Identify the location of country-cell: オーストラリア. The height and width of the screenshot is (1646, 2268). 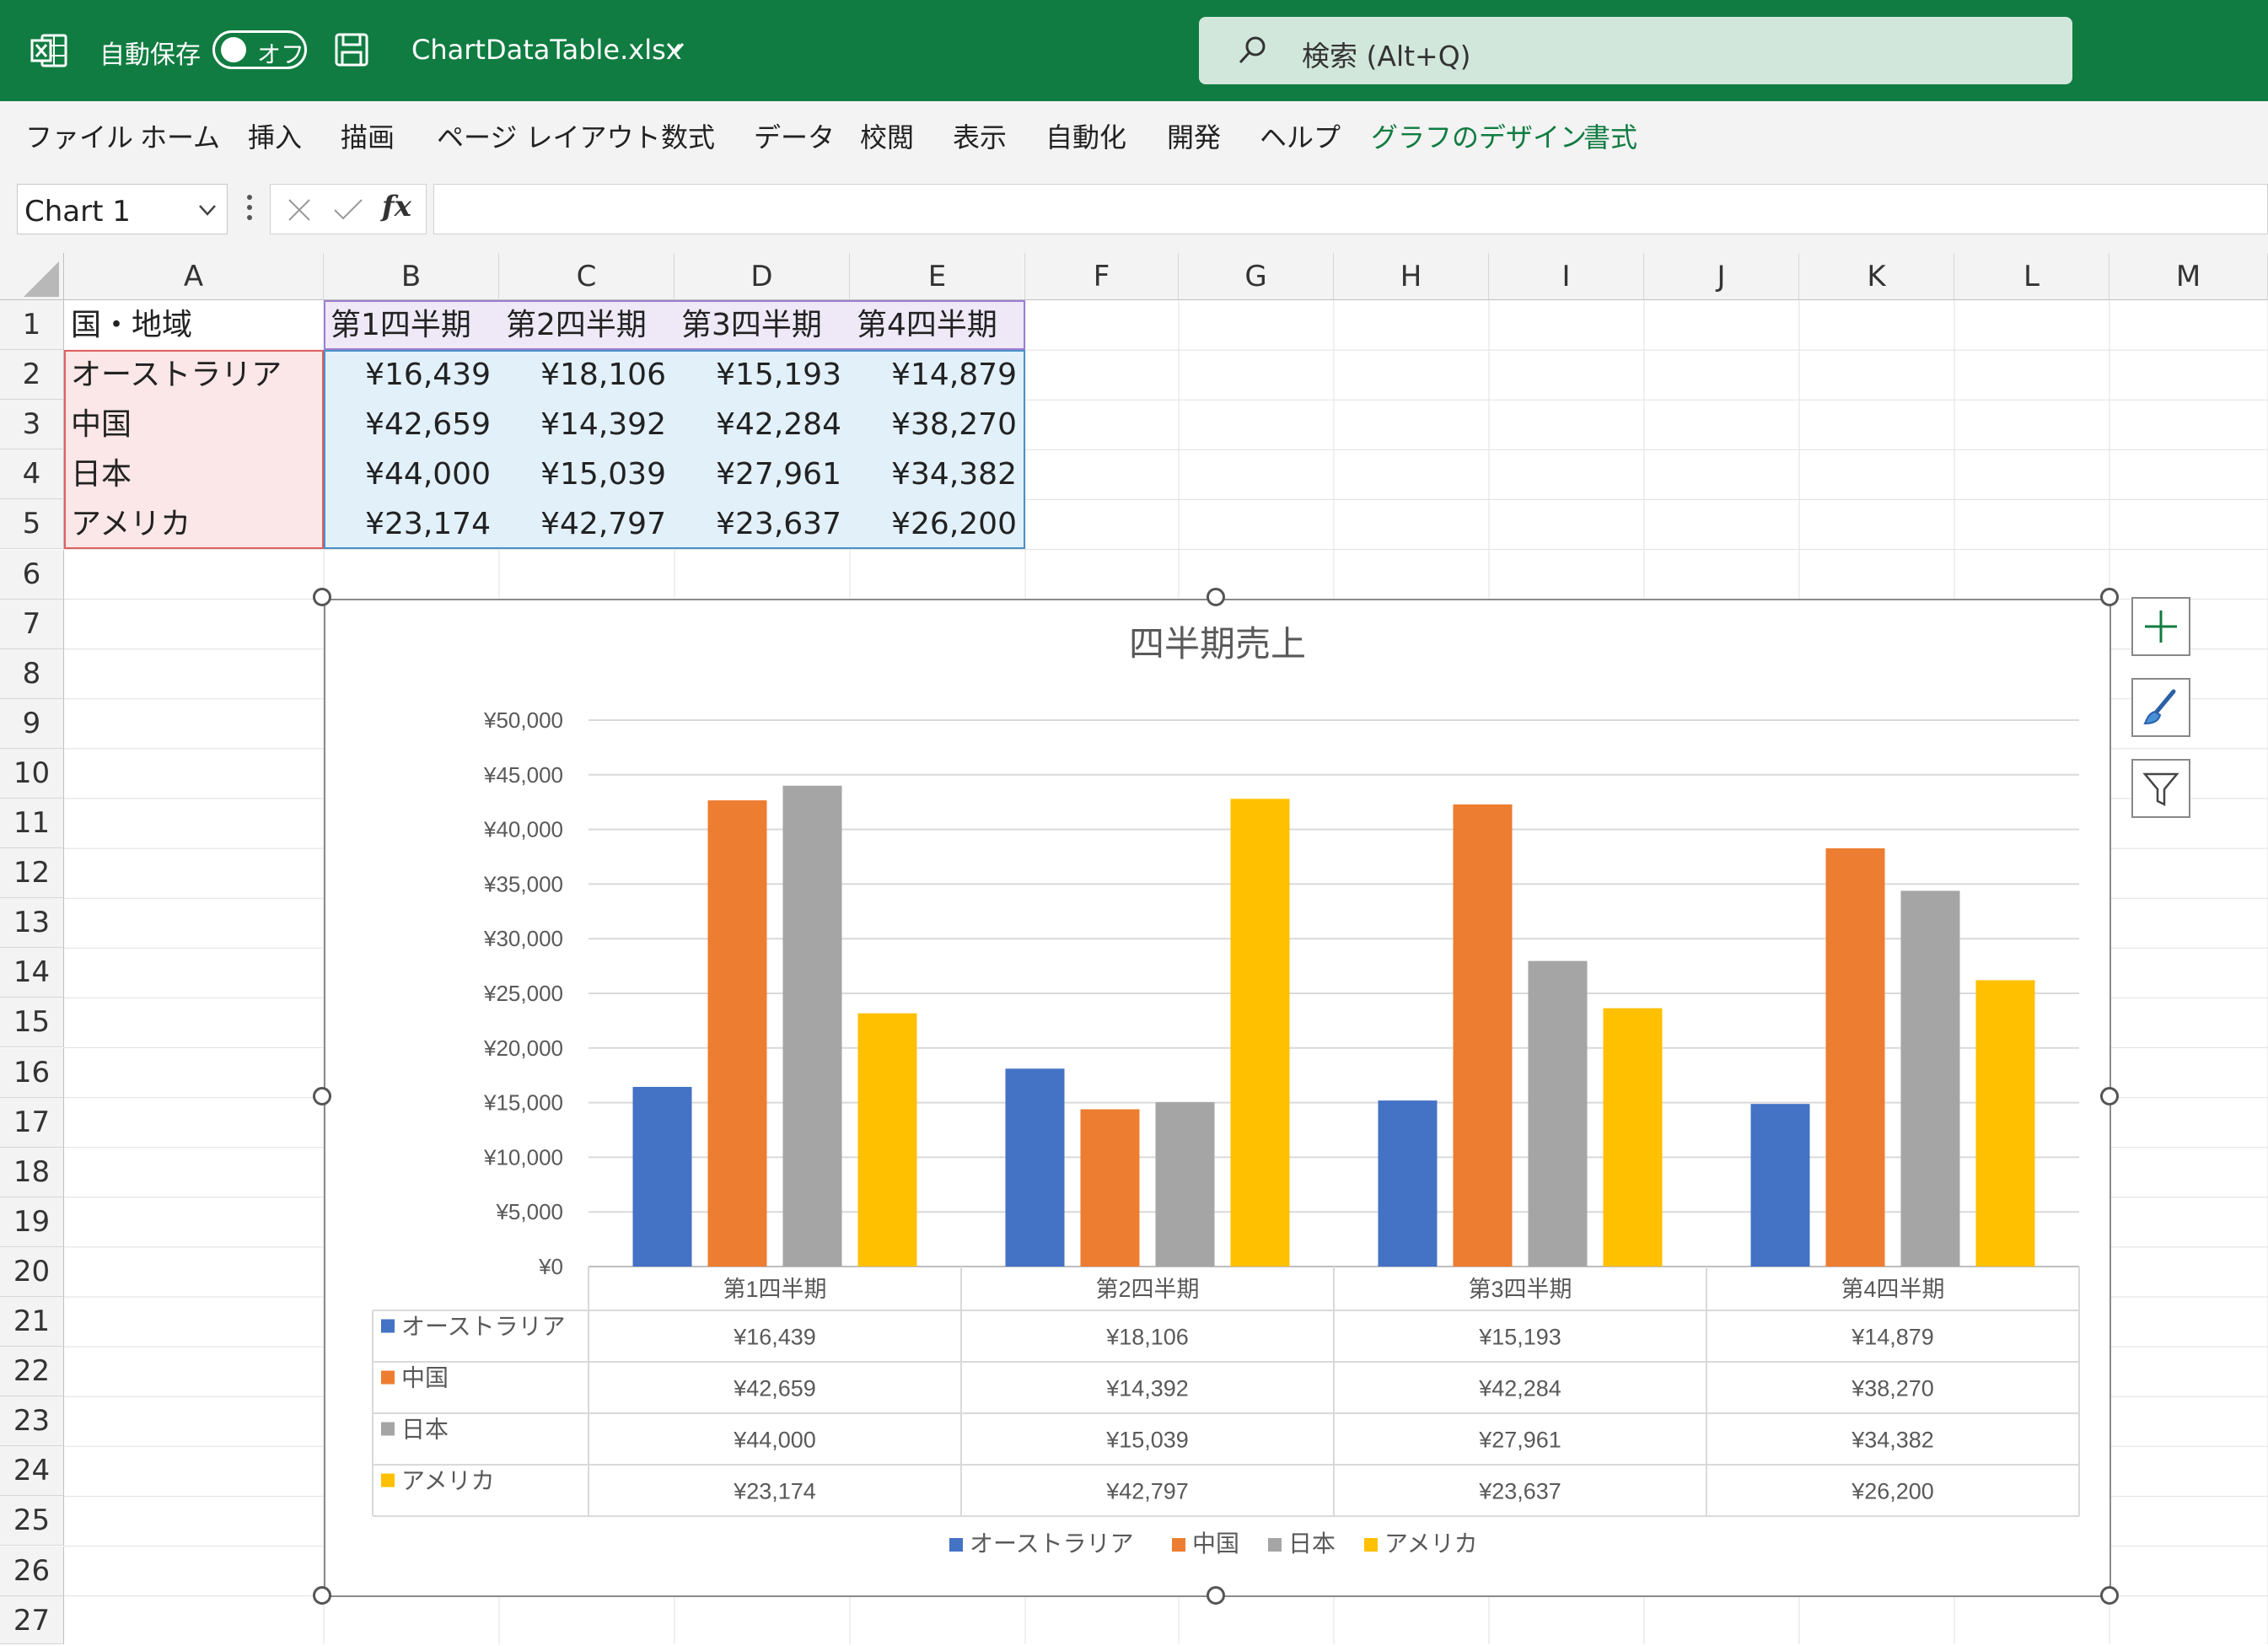
(194, 375).